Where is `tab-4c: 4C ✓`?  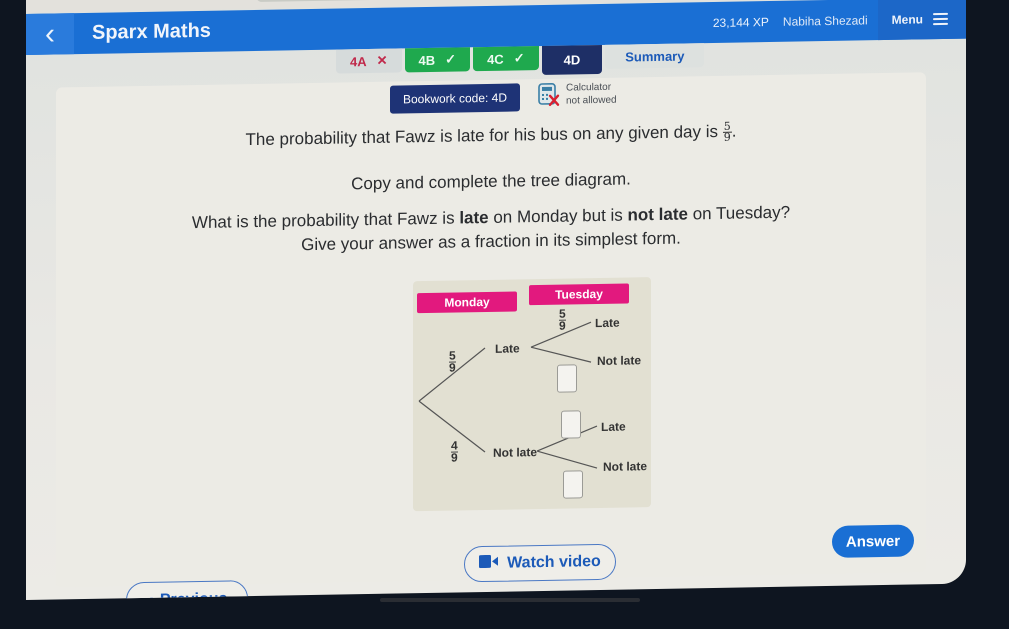
tab-4c: 4C ✓ is located at coordinates (506, 59).